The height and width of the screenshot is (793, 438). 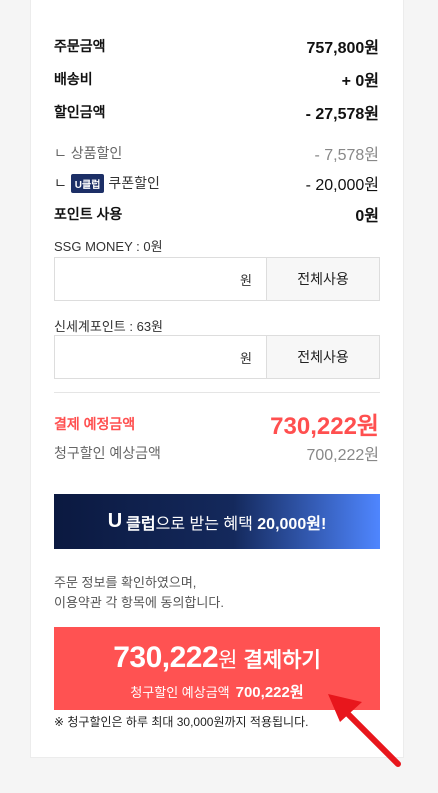 What do you see at coordinates (342, 455) in the screenshot?
I see `claim-discount-value: 700,222원` at bounding box center [342, 455].